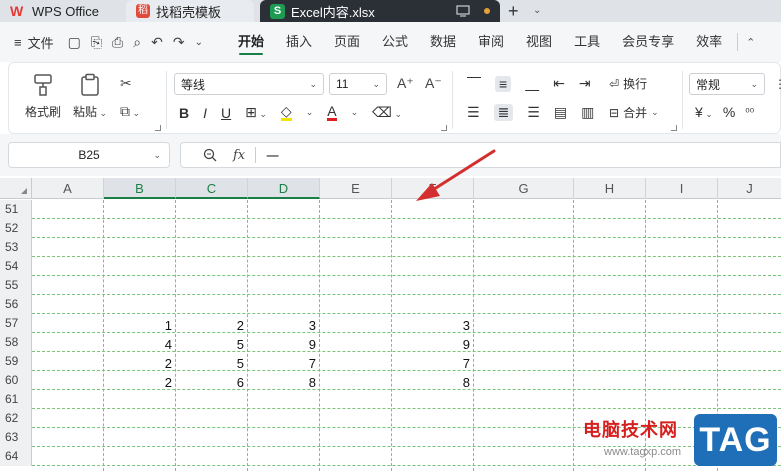  I want to click on row-header: 64, so click(16, 456).